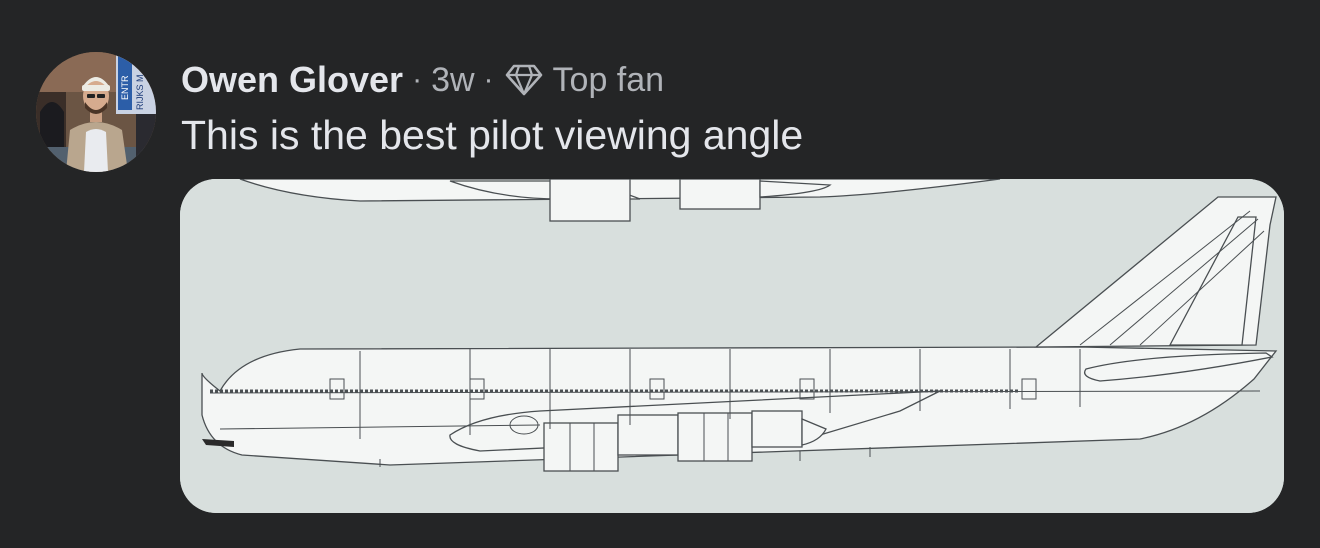 The width and height of the screenshot is (1320, 548). I want to click on top-fan-badge: Top fan, so click(584, 80).